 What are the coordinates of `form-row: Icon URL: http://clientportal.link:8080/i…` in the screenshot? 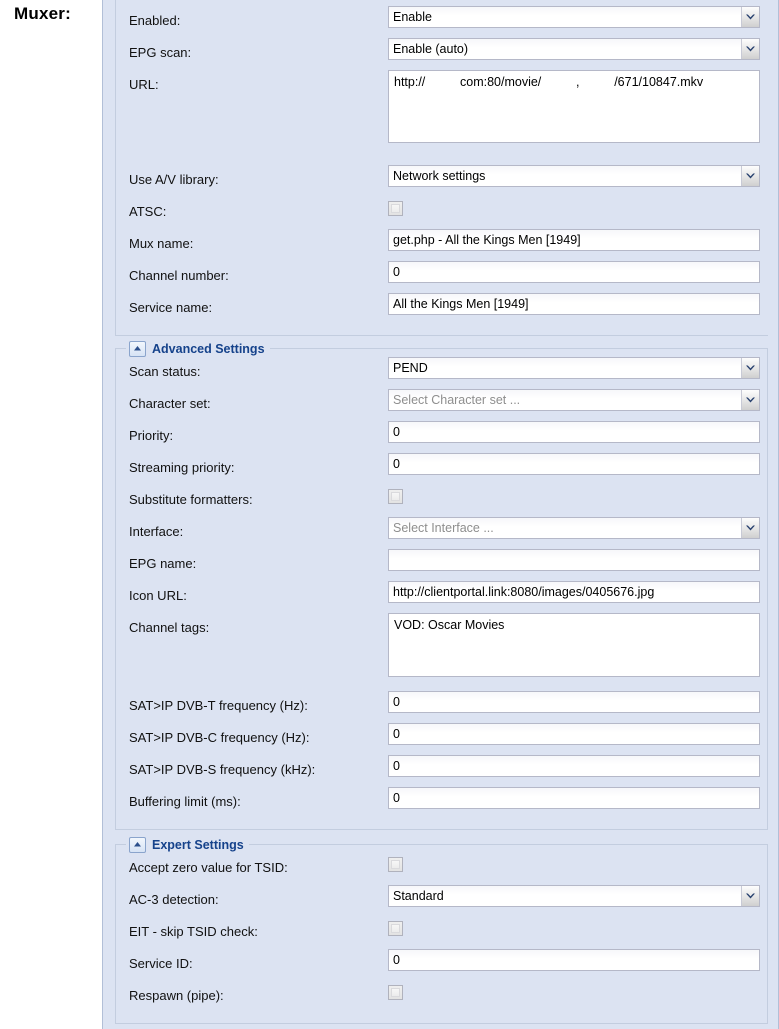 It's located at (441, 597).